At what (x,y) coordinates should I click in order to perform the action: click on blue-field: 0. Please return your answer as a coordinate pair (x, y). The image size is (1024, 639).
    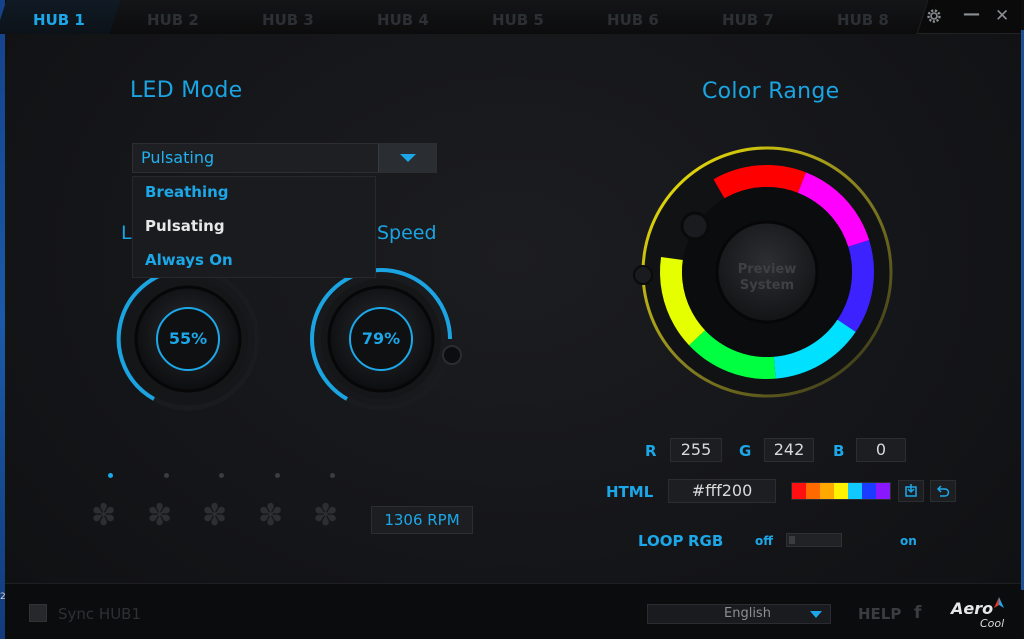
    Looking at the image, I should click on (881, 450).